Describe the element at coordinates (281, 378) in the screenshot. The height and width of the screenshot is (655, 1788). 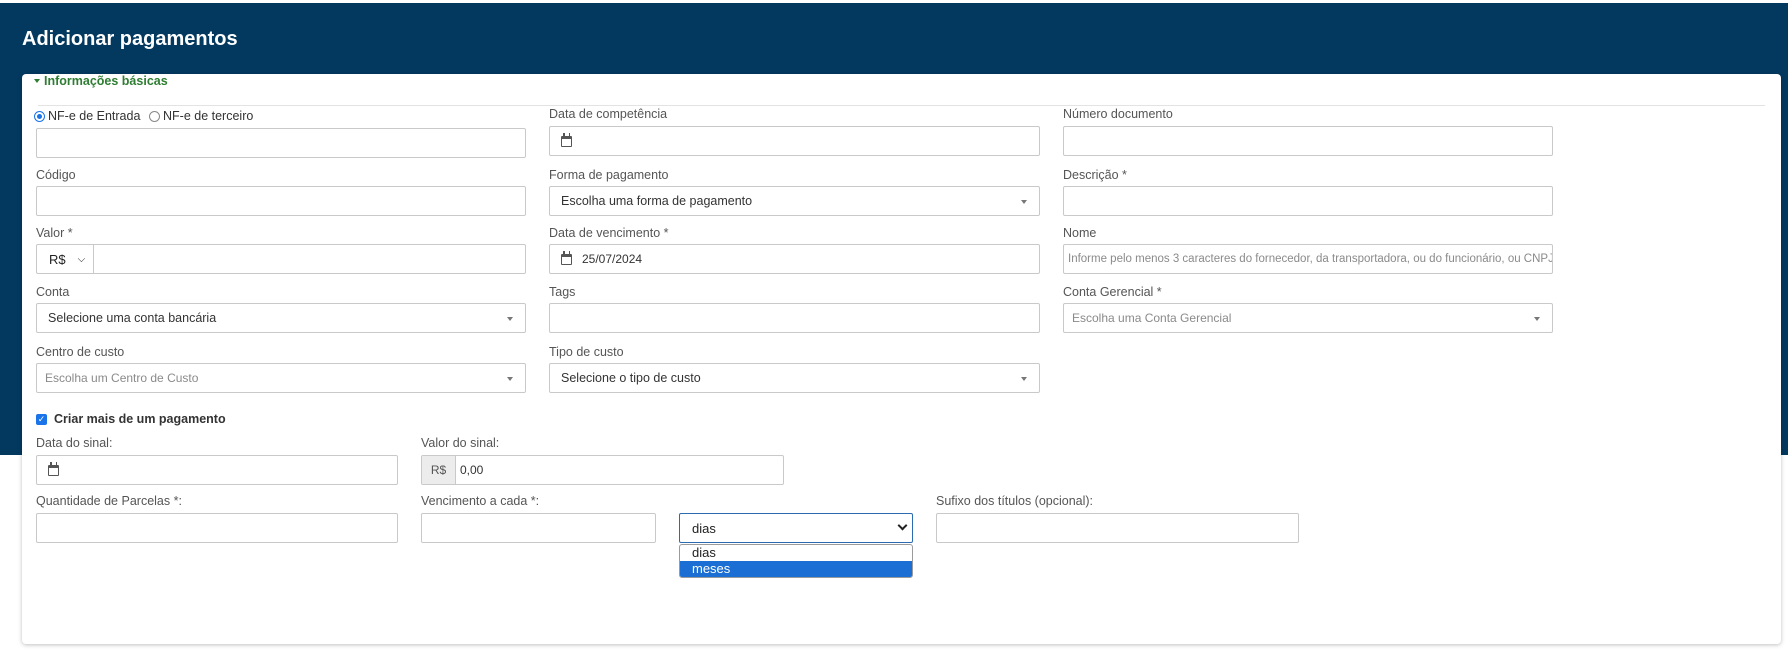
I see `centro-custo-select: Escolha um Centro de Custo` at that location.